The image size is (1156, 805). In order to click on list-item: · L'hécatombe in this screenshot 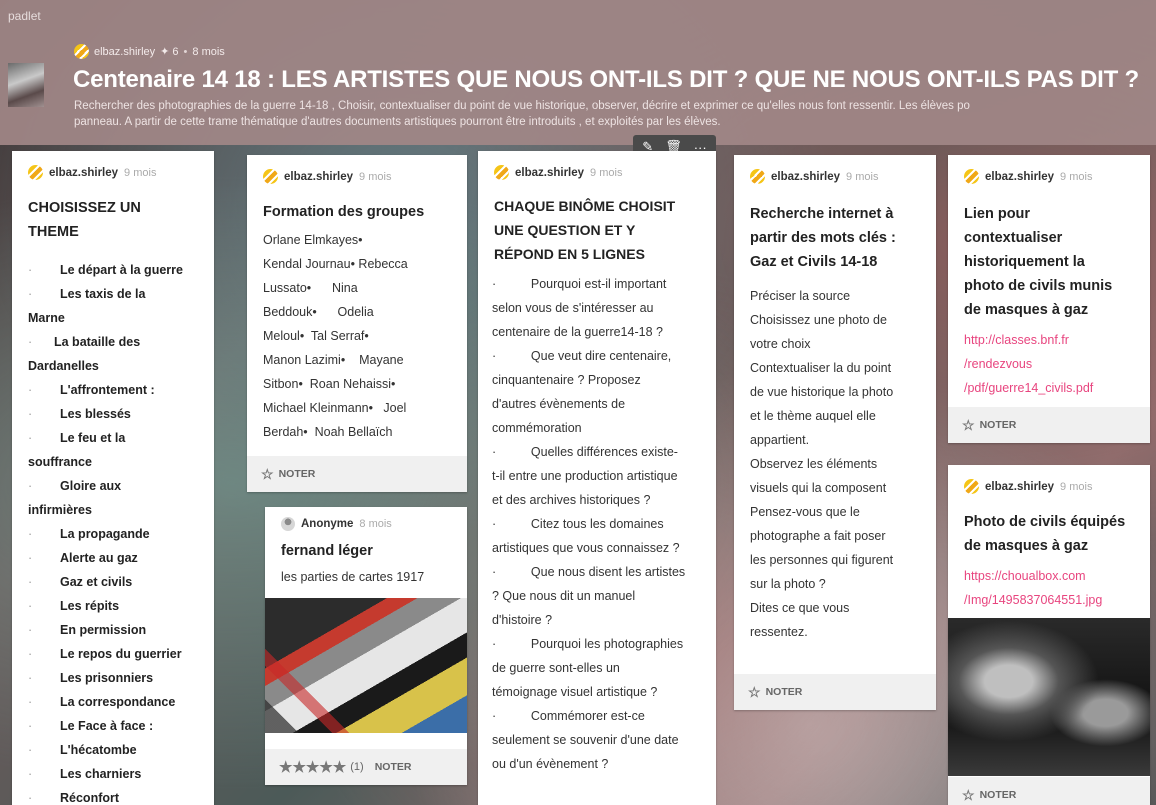, I will do `click(82, 750)`.